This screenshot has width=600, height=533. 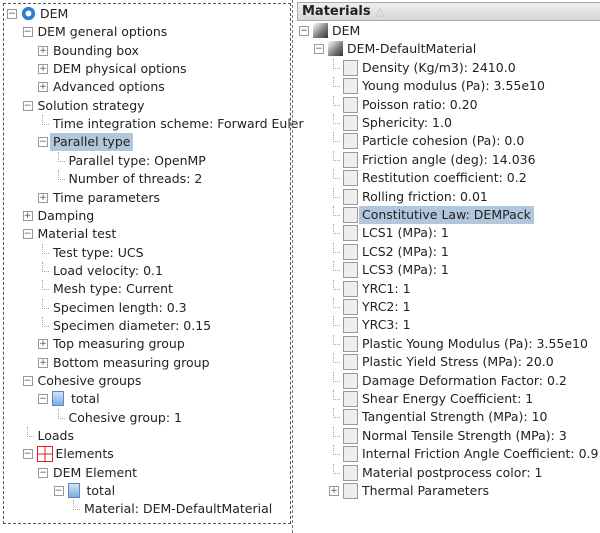 What do you see at coordinates (147, 363) in the screenshot?
I see `tree-item-bottom-measuring-group: + Bottom measuring group` at bounding box center [147, 363].